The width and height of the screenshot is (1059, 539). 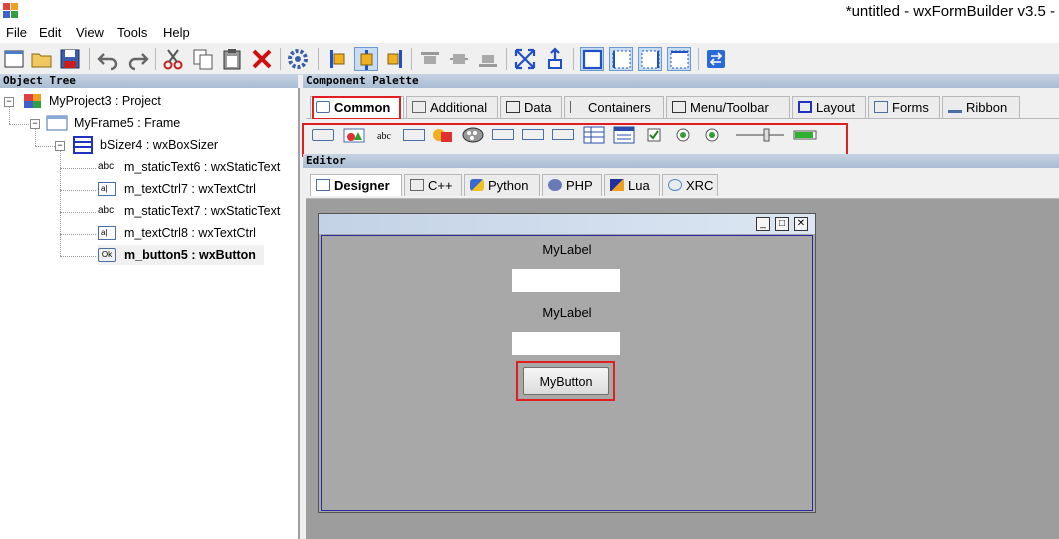 What do you see at coordinates (728, 107) in the screenshot?
I see `tab-menu-toolbar: Menu/Toolbar` at bounding box center [728, 107].